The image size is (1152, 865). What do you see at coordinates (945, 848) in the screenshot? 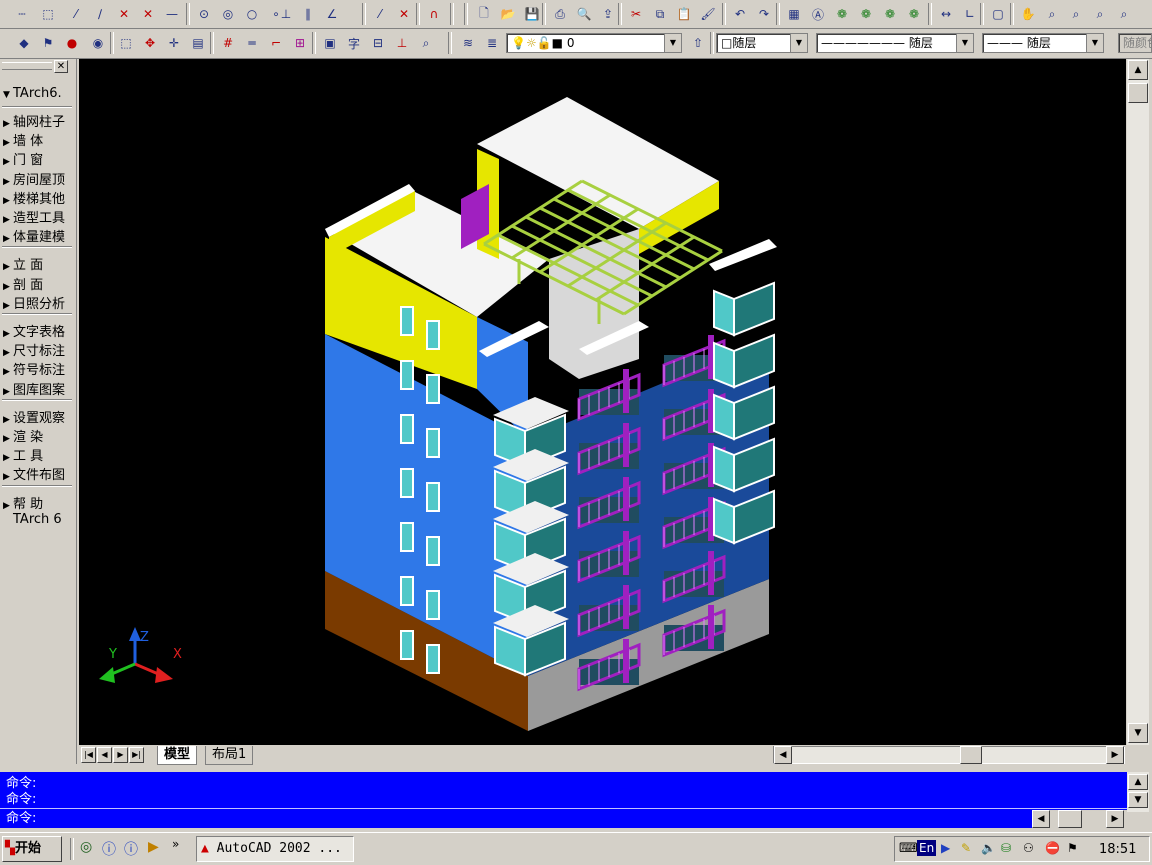
I see `tray-media-icon: ▶` at bounding box center [945, 848].